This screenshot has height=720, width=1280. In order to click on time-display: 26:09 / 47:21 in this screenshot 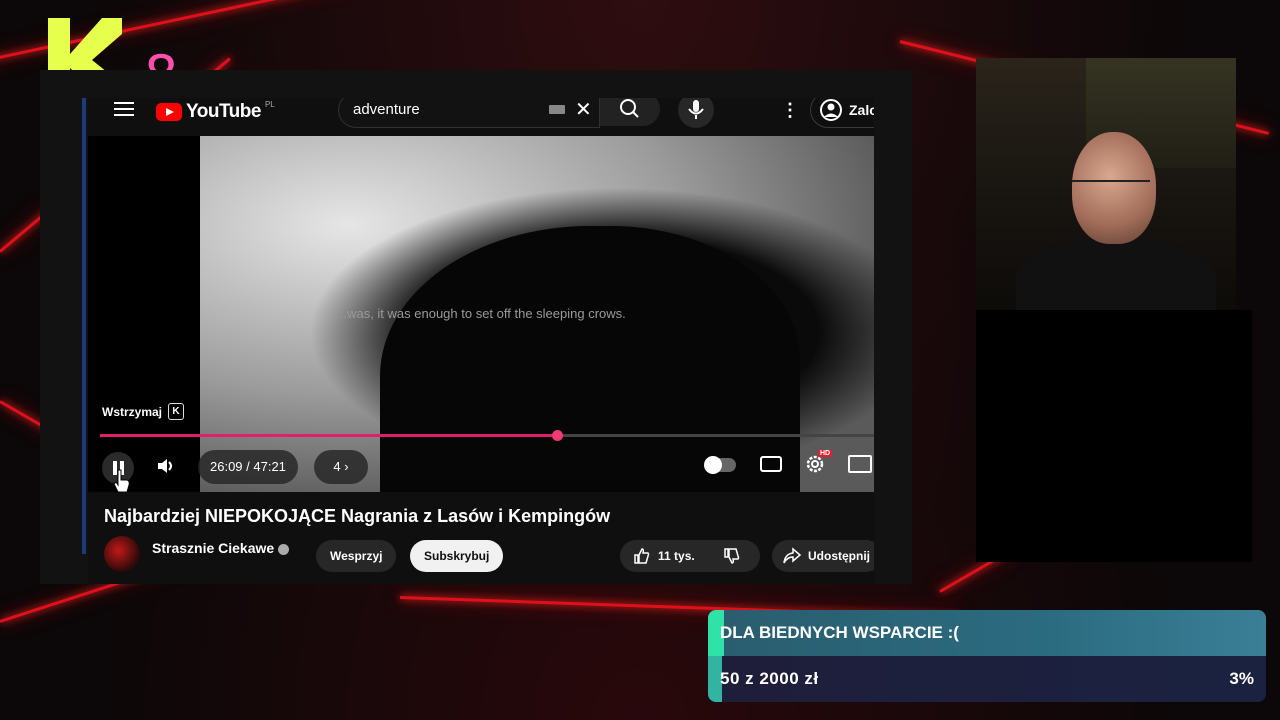, I will do `click(248, 467)`.